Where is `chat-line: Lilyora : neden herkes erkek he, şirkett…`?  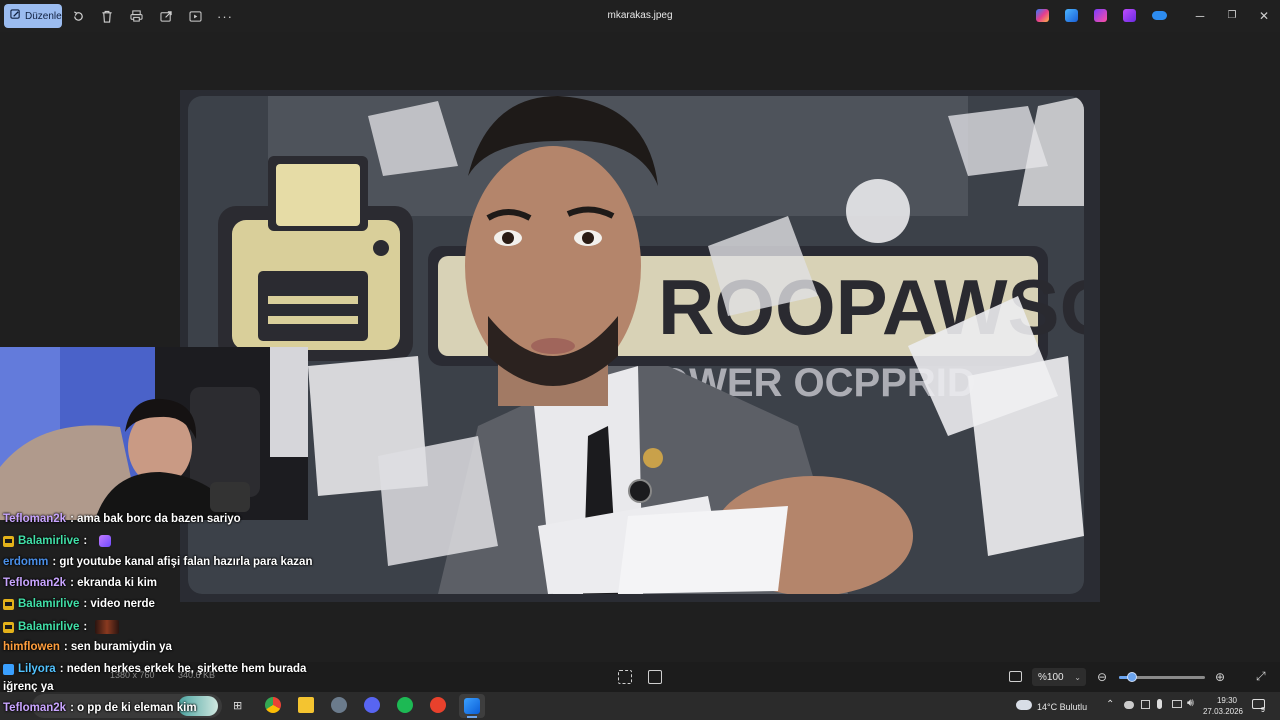
chat-line: Lilyora : neden herkes erkek he, şirkett… is located at coordinates (154, 669).